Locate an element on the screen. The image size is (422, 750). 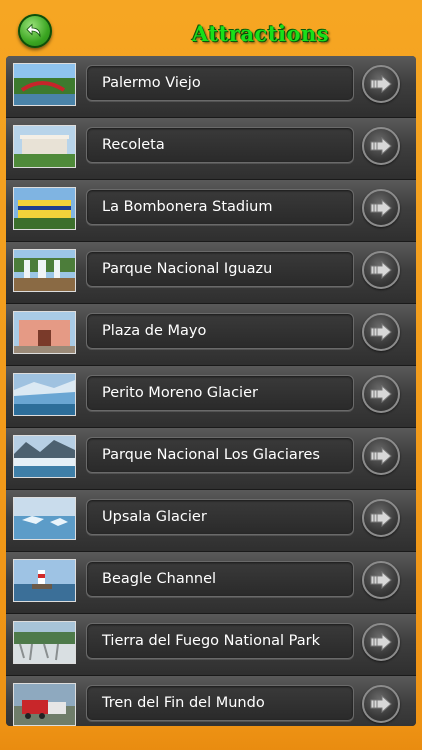
list-item: La Bombonera Stadium is located at coordinates (211, 211).